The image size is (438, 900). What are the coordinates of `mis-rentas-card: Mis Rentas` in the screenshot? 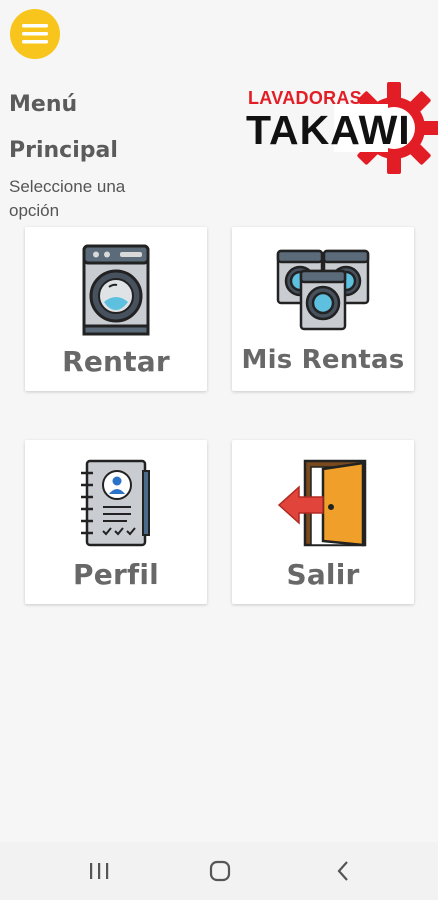 It's located at (323, 309).